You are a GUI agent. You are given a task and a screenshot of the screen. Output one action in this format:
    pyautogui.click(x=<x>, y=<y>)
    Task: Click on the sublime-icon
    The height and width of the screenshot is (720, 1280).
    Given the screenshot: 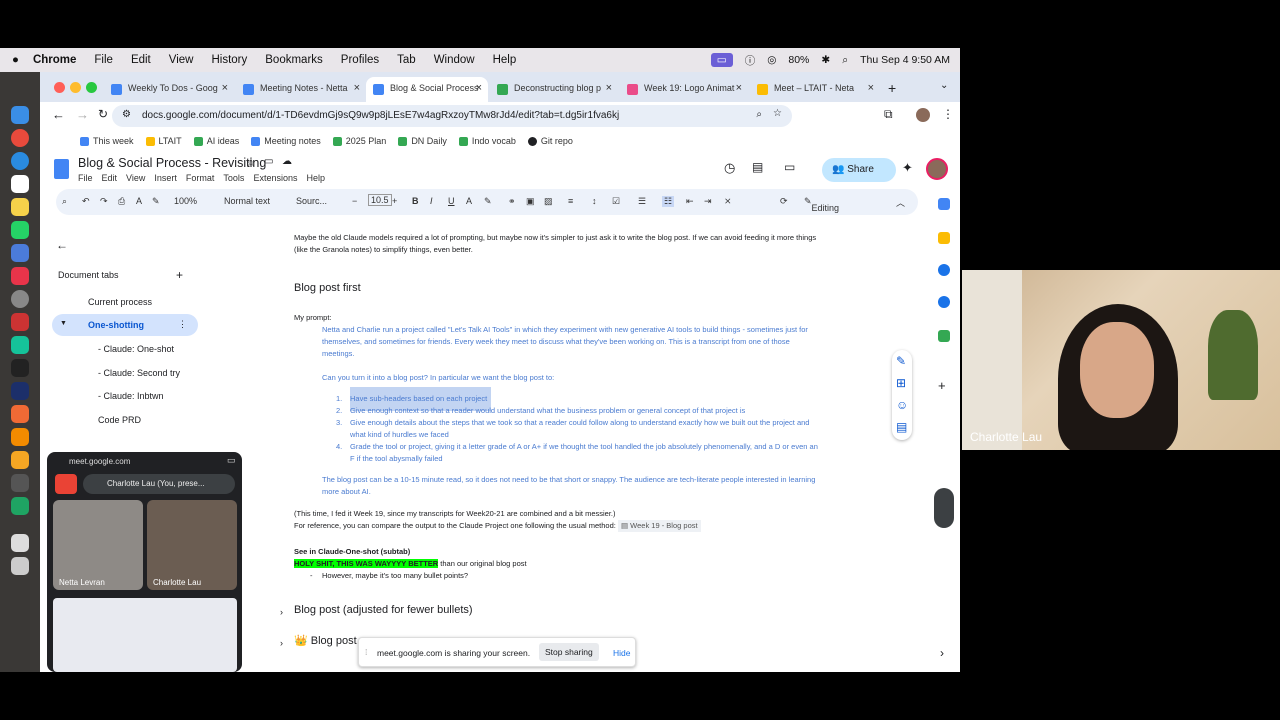 What is the action you would take?
    pyautogui.click(x=20, y=460)
    